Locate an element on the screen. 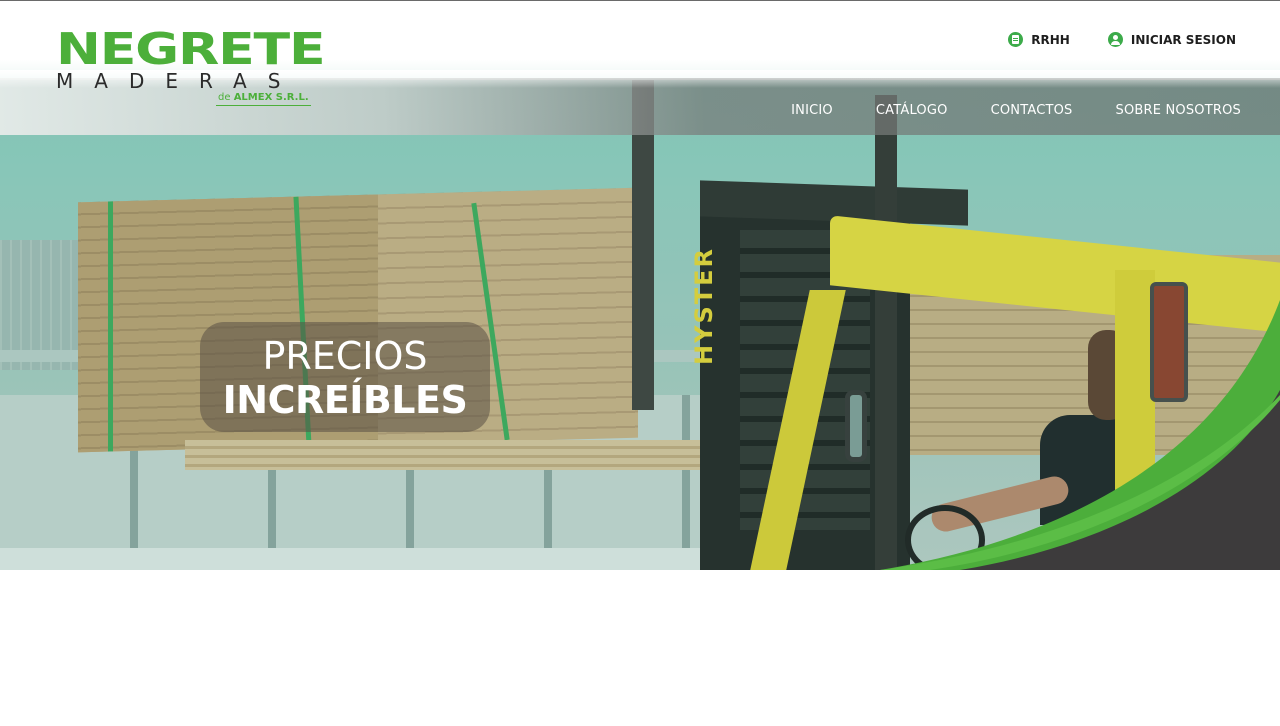  rrhh-label: RRHH is located at coordinates (1050, 39).